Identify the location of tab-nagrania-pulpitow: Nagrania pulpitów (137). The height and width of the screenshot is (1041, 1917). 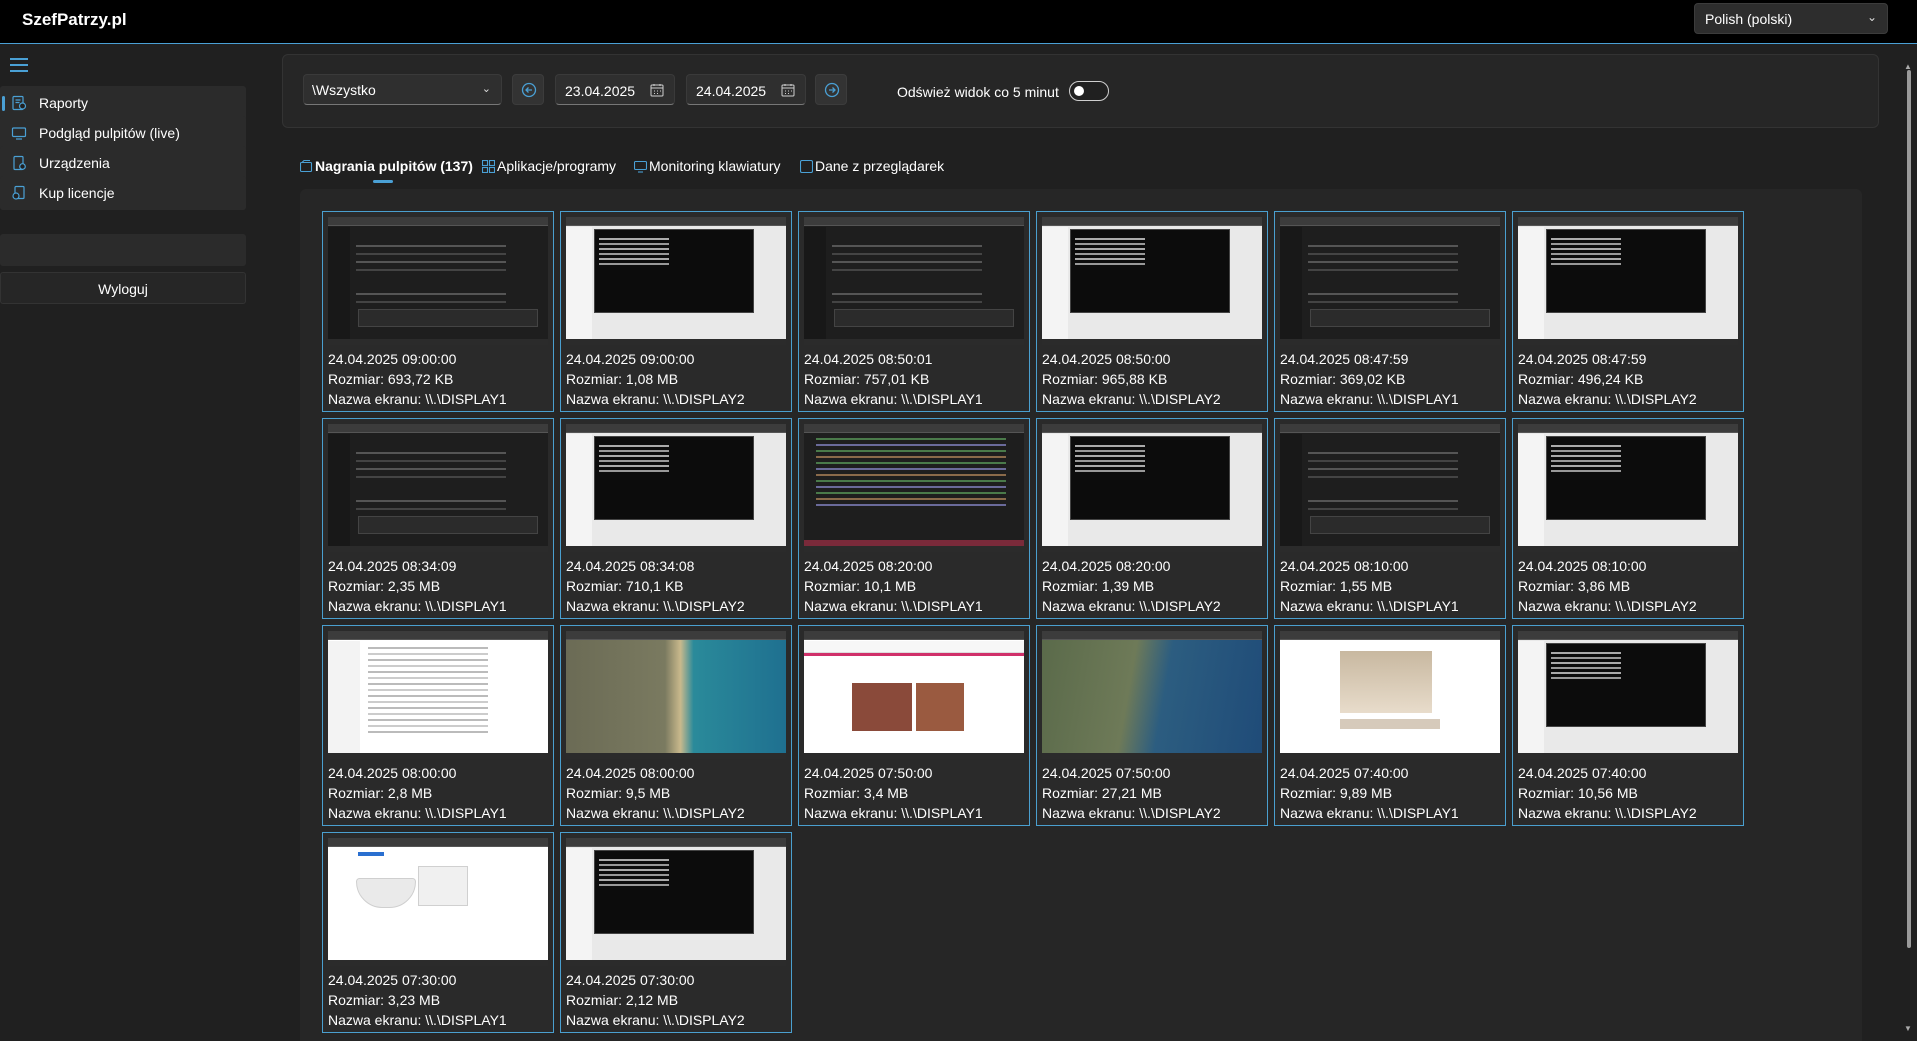
(386, 166).